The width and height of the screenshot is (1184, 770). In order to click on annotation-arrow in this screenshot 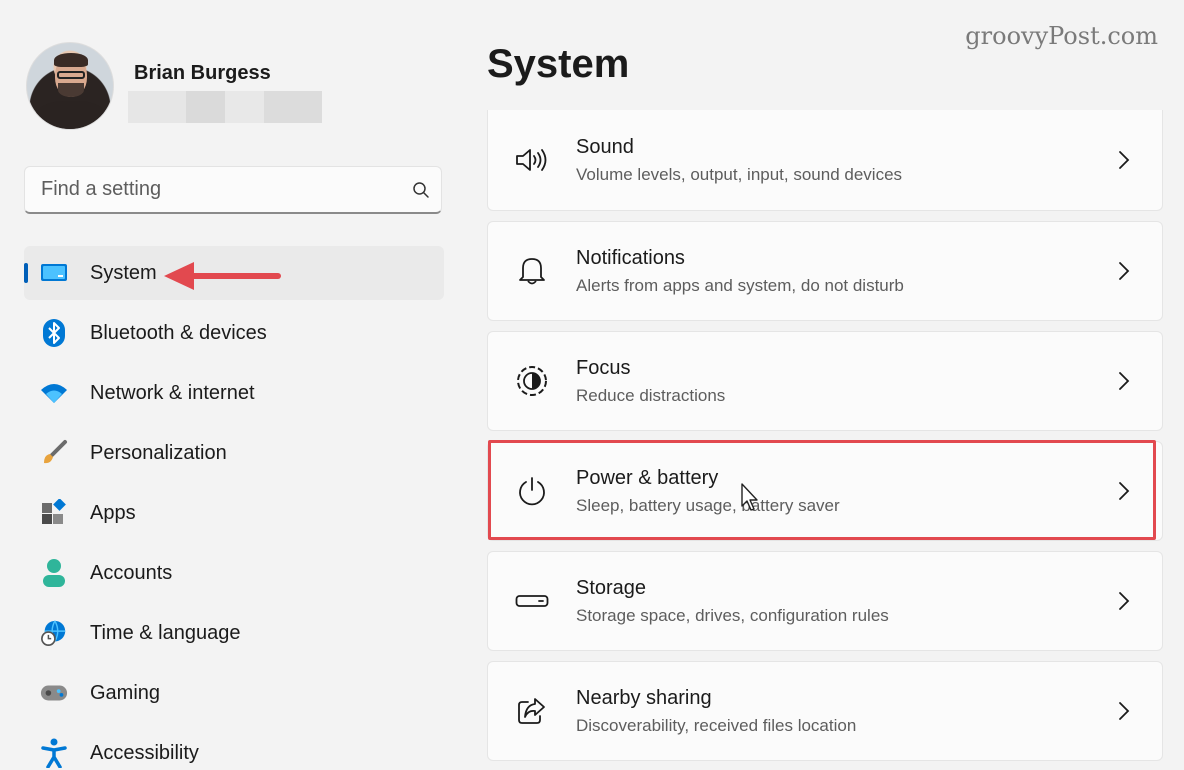, I will do `click(222, 276)`.